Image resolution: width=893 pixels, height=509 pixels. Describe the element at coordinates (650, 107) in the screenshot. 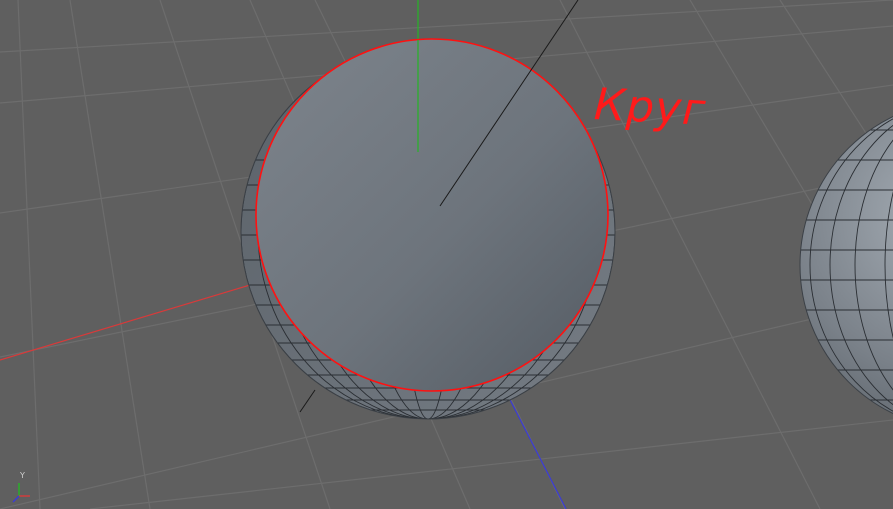

I see `handwritten-annotation: Круг` at that location.